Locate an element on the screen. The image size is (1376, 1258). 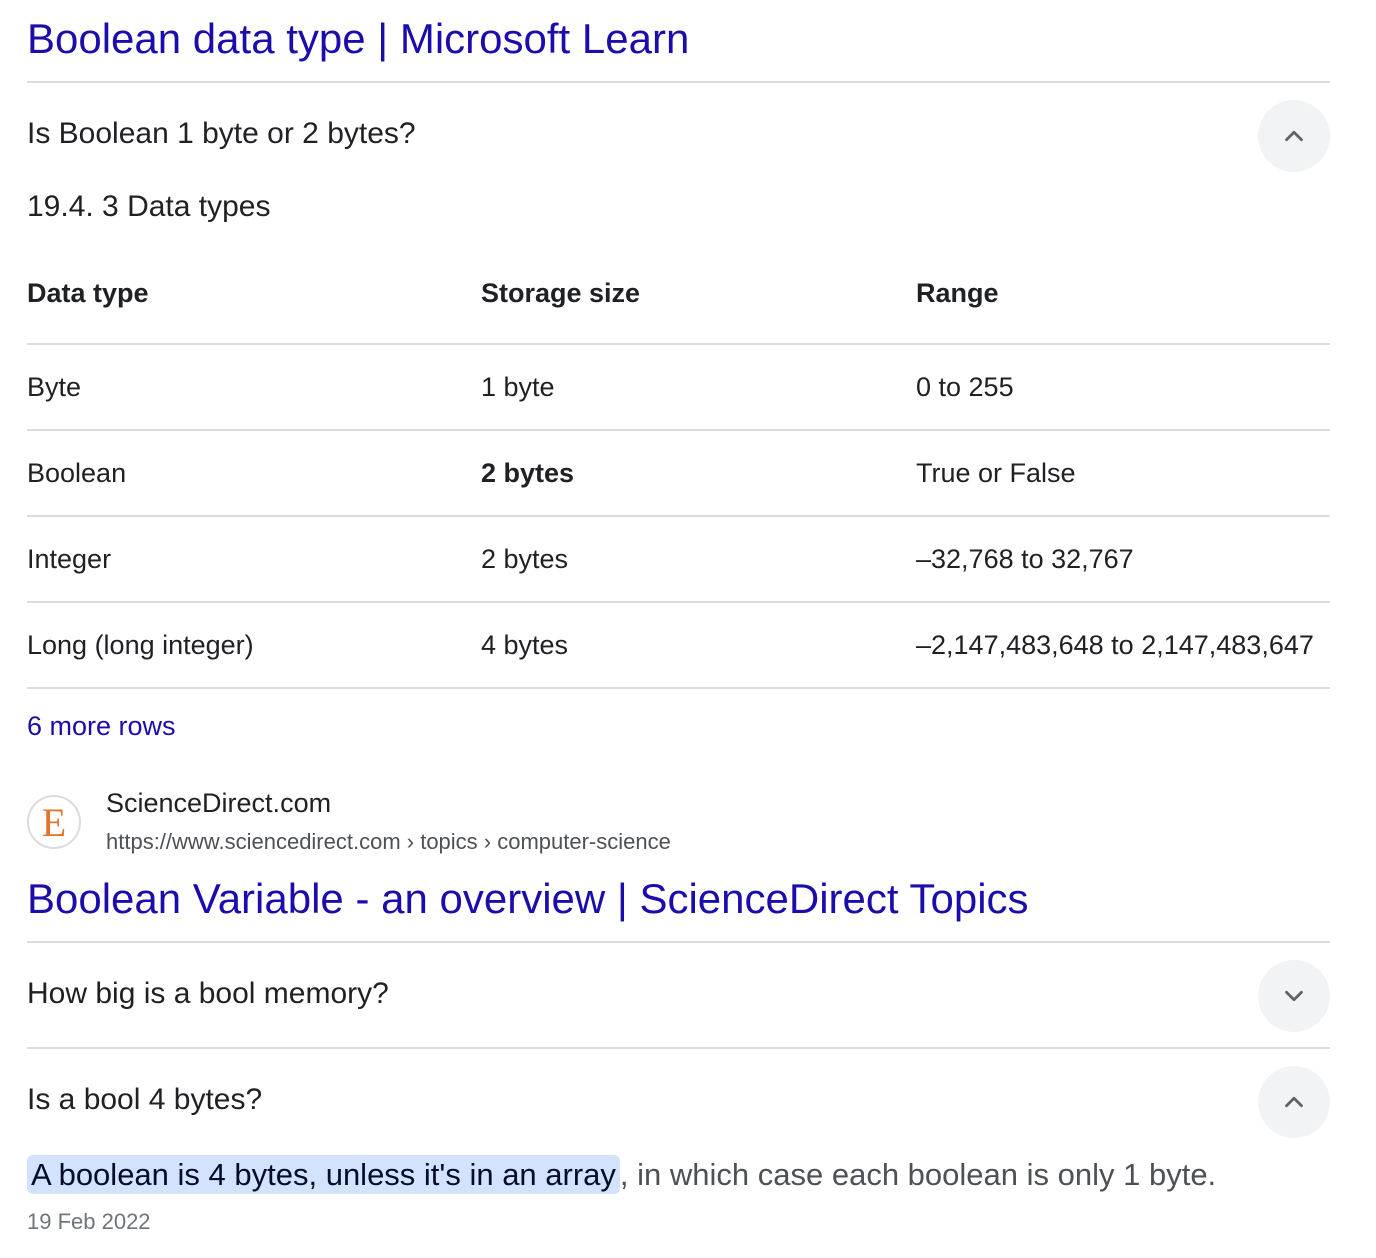
expand-button is located at coordinates (1294, 996).